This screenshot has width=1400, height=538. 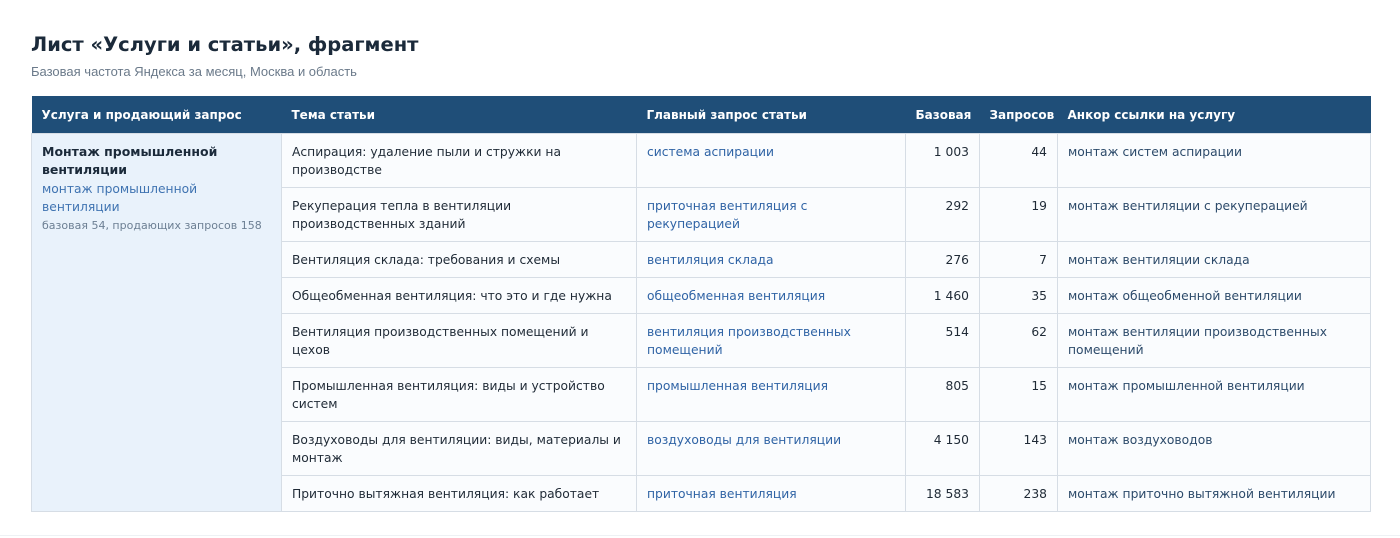 What do you see at coordinates (1214, 394) in the screenshot?
I see `anchor-cell: монтаж промышленной вентиляции` at bounding box center [1214, 394].